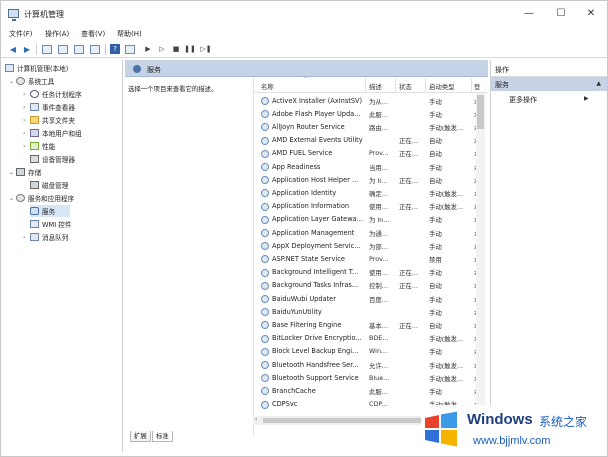  I want to click on table-row: Block Level Backup Engi...Win...手动本, so click(367, 351).